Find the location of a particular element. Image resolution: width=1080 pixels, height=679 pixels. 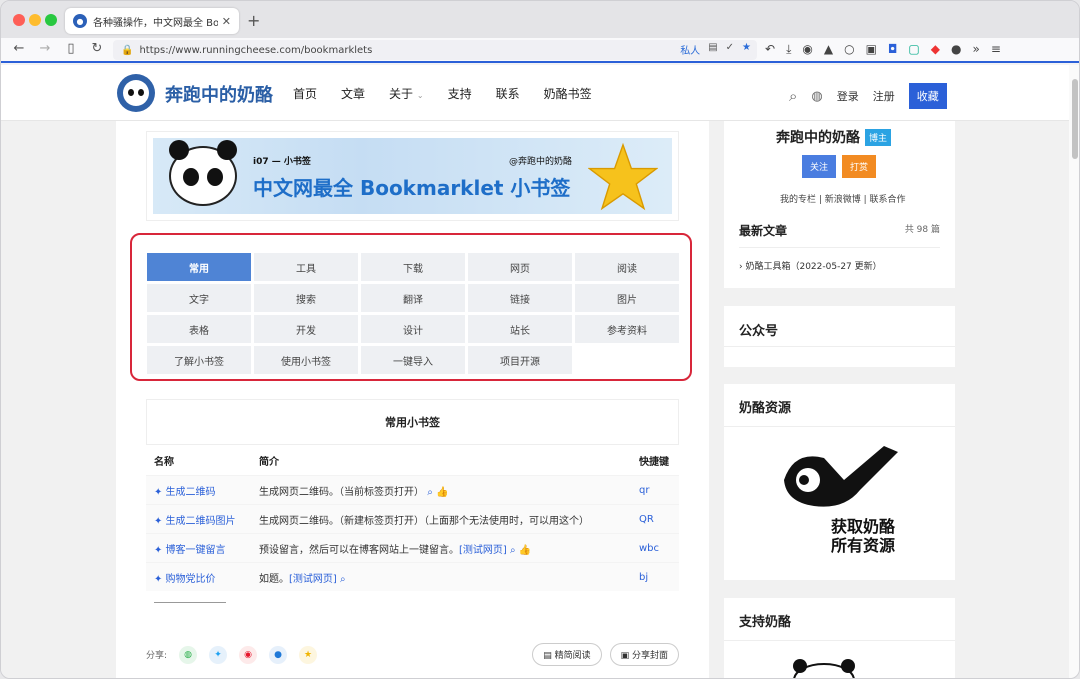

menu-item-about: 关于 ⌄ is located at coordinates (406, 93).